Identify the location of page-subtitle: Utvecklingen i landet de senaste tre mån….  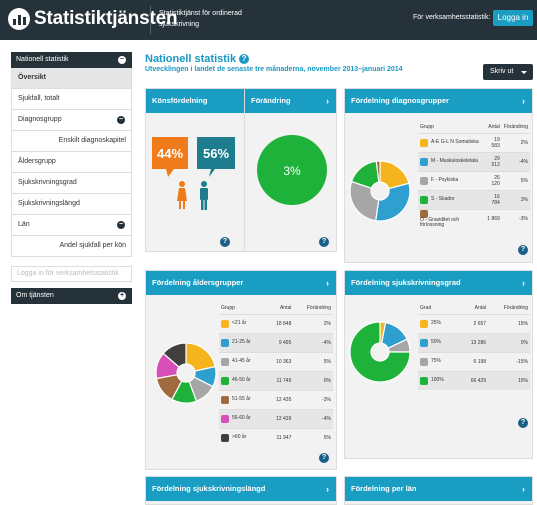
(274, 69).